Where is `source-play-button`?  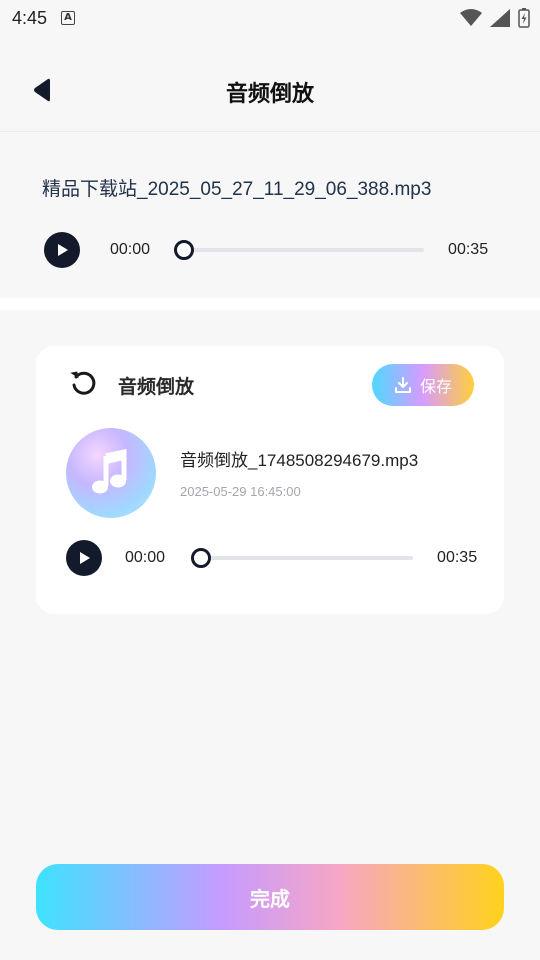
source-play-button is located at coordinates (62, 250).